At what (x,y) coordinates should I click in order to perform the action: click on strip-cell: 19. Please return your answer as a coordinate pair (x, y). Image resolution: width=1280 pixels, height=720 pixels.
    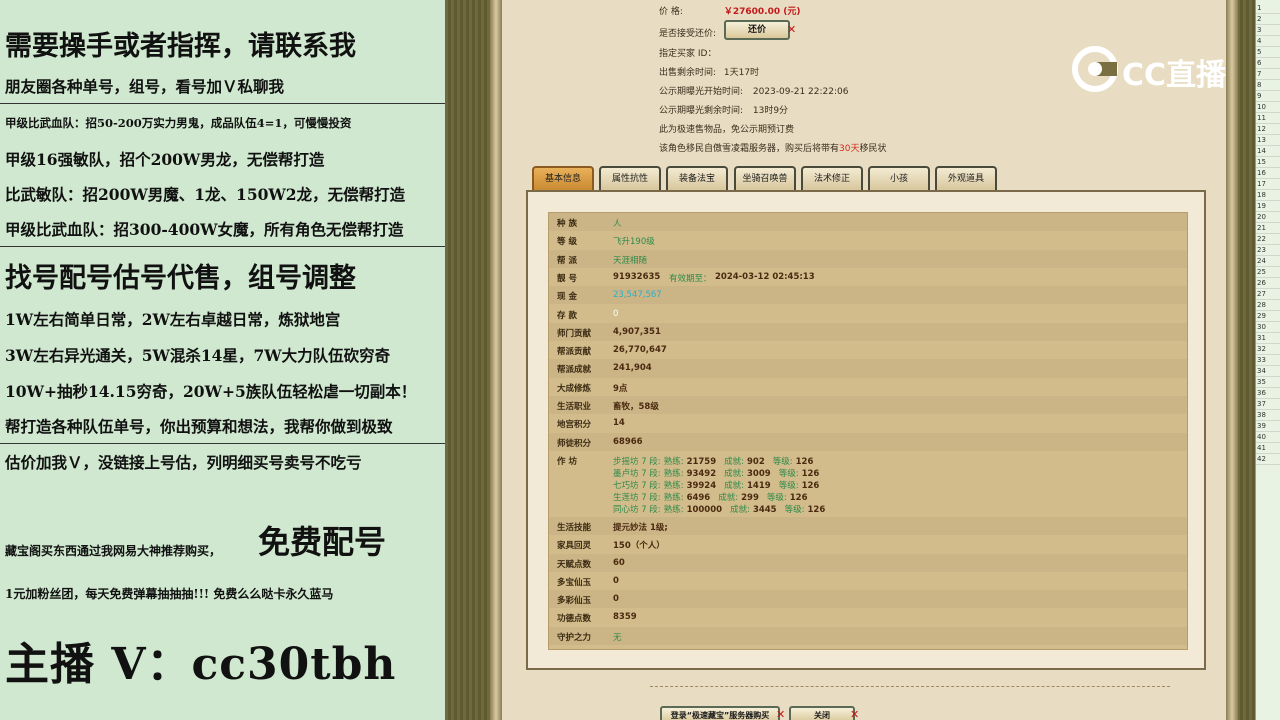
    Looking at the image, I should click on (1268, 207).